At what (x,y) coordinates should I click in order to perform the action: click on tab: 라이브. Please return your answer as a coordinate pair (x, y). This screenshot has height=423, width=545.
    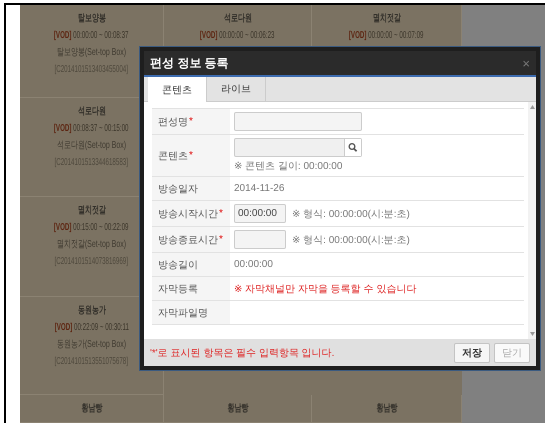
    Looking at the image, I should click on (236, 89).